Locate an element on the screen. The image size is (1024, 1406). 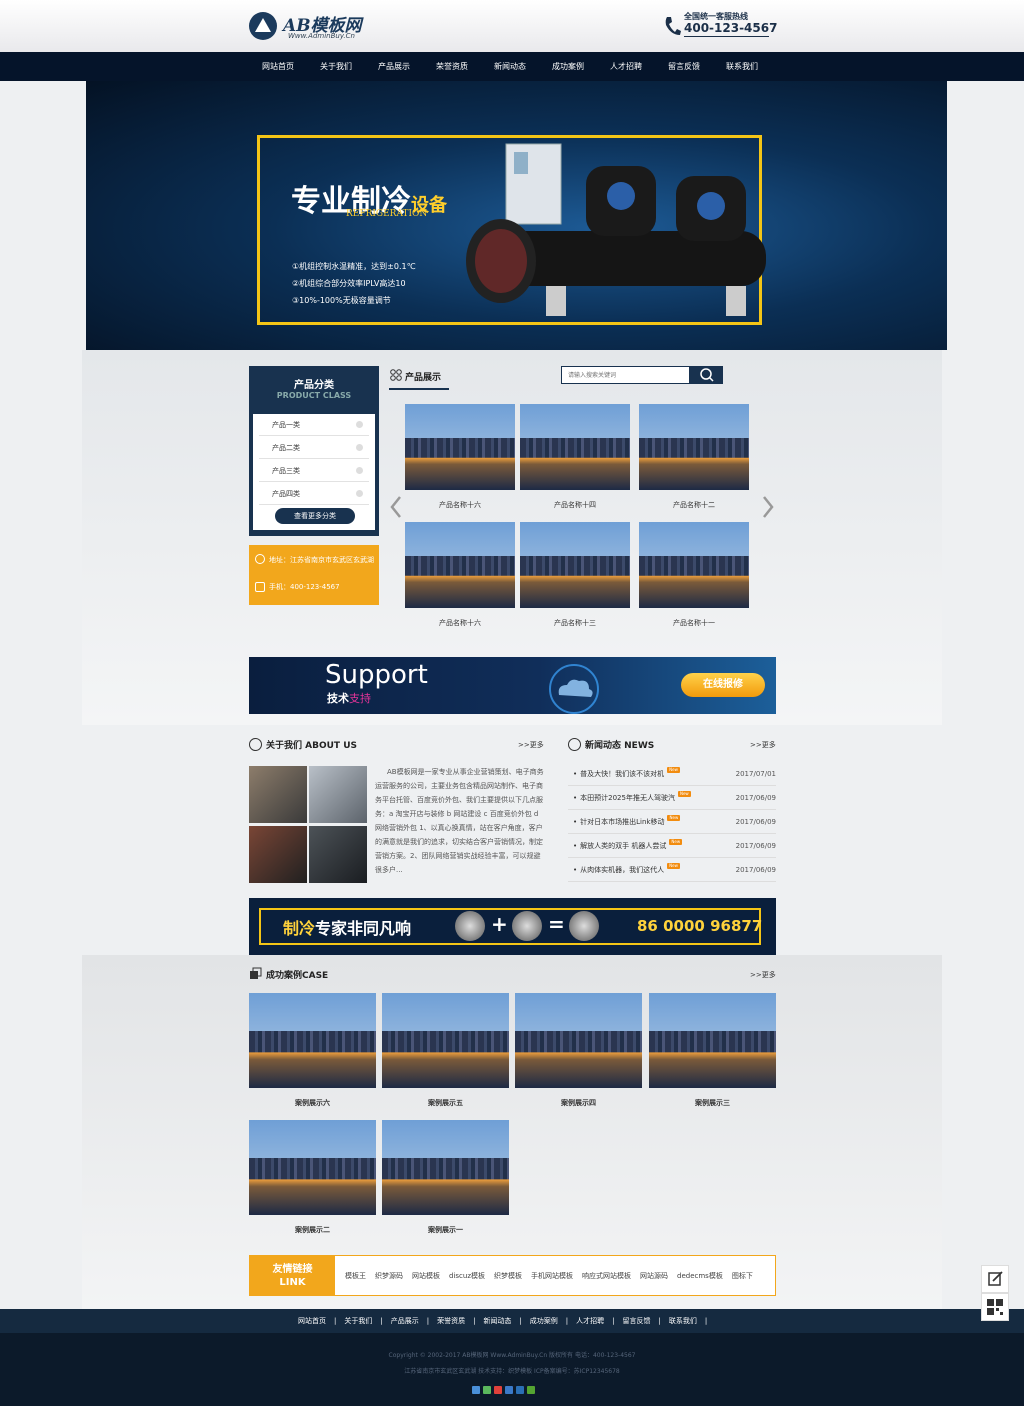
news-item: 针对日本市场推出Link移动New 2017/06/09 is located at coordinates (672, 822).